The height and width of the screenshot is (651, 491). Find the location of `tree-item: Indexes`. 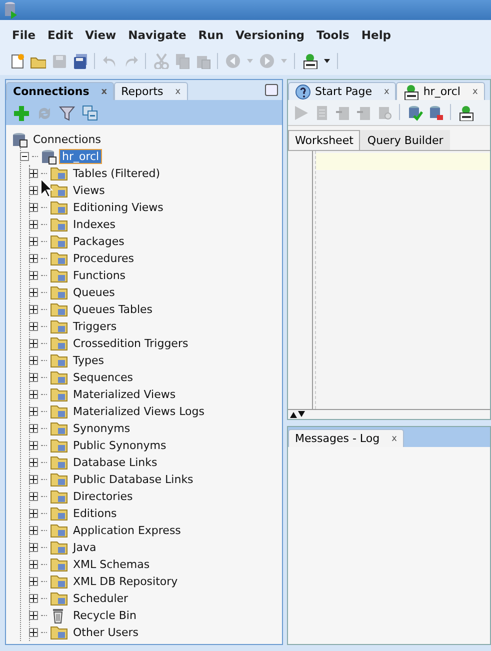

tree-item: Indexes is located at coordinates (94, 224).